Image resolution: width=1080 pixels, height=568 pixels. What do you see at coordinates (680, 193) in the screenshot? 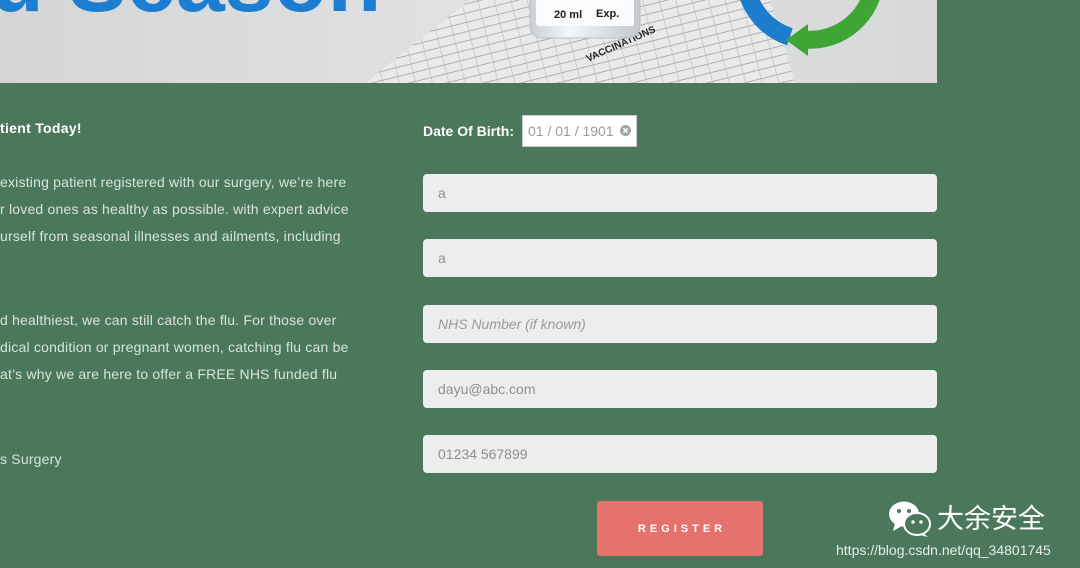
I see `first-name-field` at bounding box center [680, 193].